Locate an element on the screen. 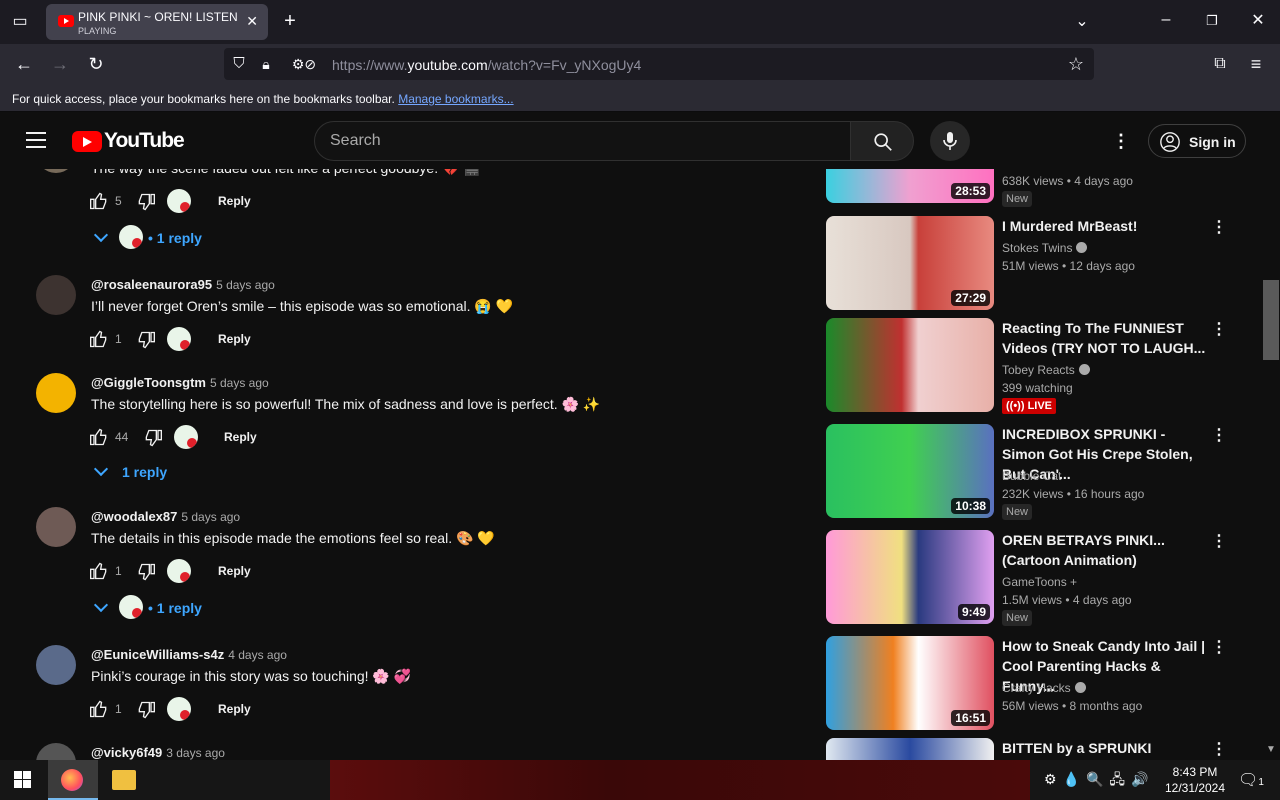  lock-icon: 🔒︎ is located at coordinates (266, 64).